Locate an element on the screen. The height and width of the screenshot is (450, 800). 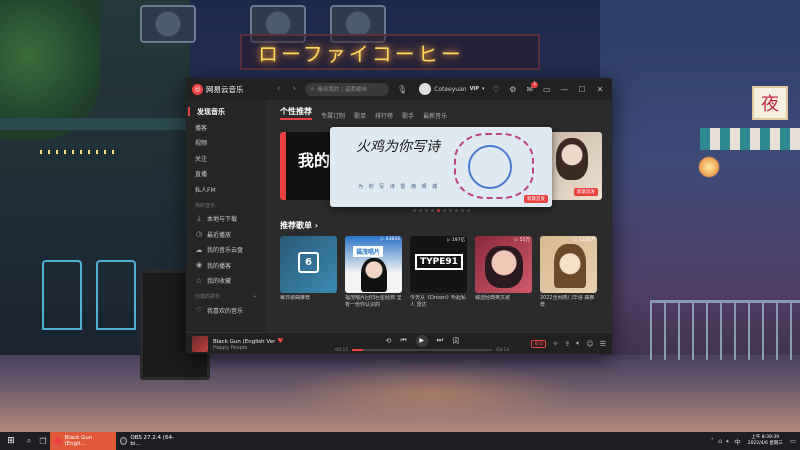
playlist-title: 每日歌曲推荐 is located at coordinates (308, 302).